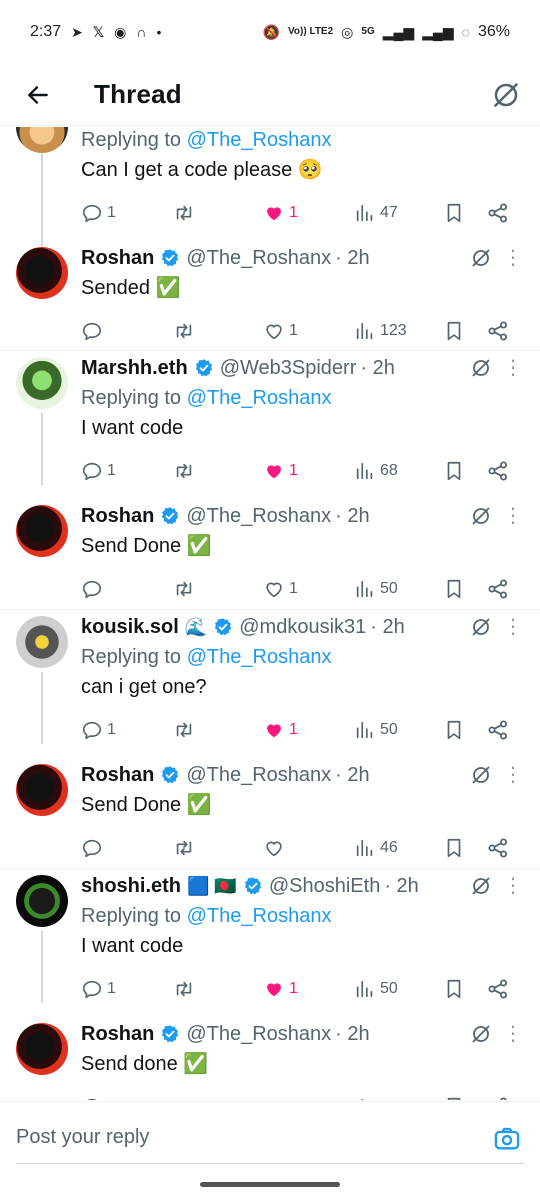 This screenshot has width=540, height=1200. I want to click on author-name: kousik.sol, so click(130, 627).